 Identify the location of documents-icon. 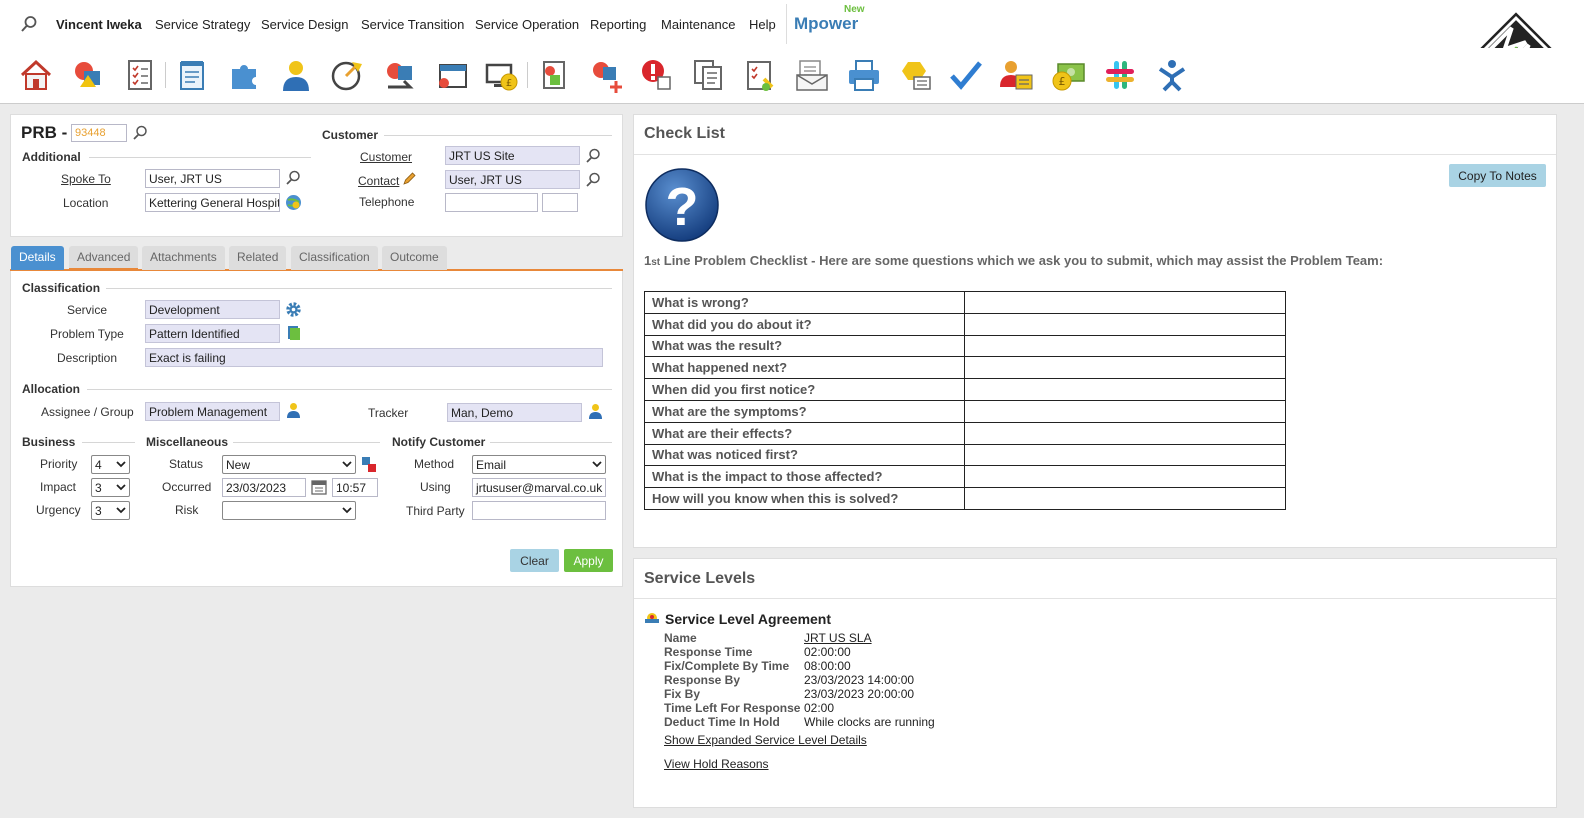
(708, 75).